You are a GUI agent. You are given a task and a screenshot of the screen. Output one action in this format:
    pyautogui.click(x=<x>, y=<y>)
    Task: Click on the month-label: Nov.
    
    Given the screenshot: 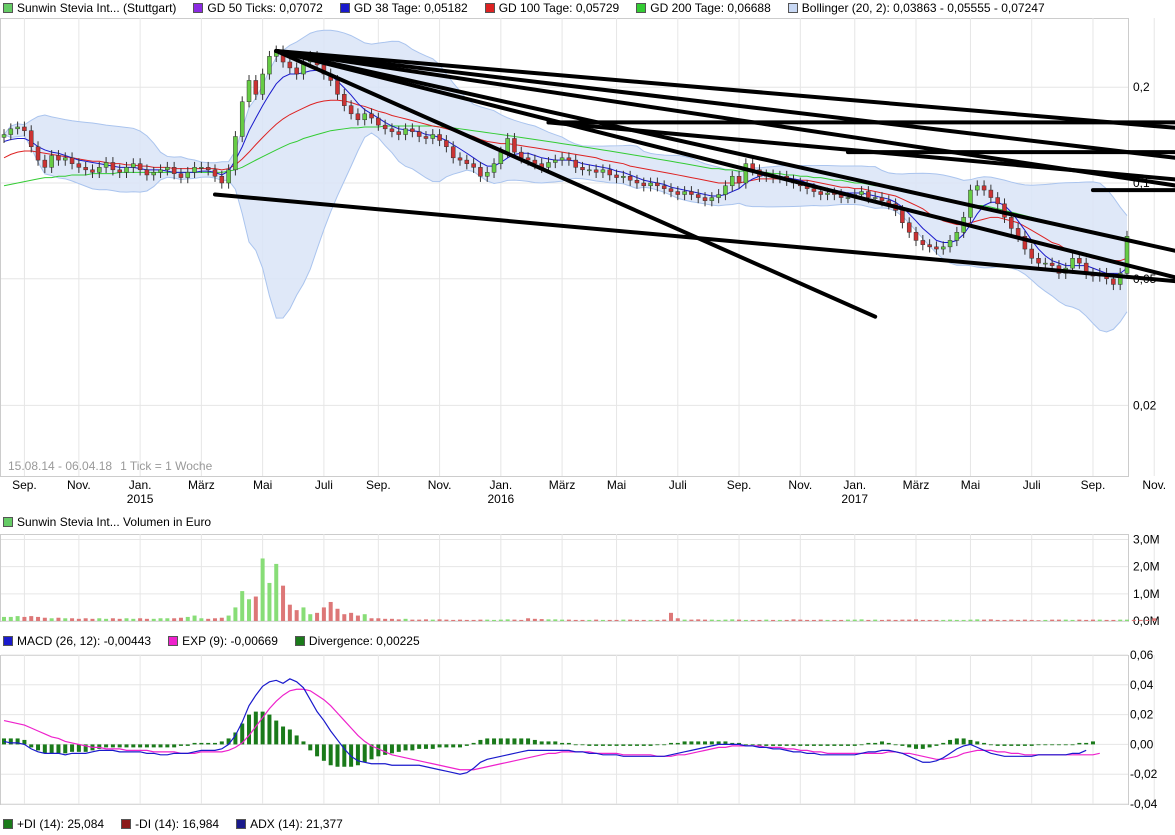 What is the action you would take?
    pyautogui.click(x=79, y=485)
    